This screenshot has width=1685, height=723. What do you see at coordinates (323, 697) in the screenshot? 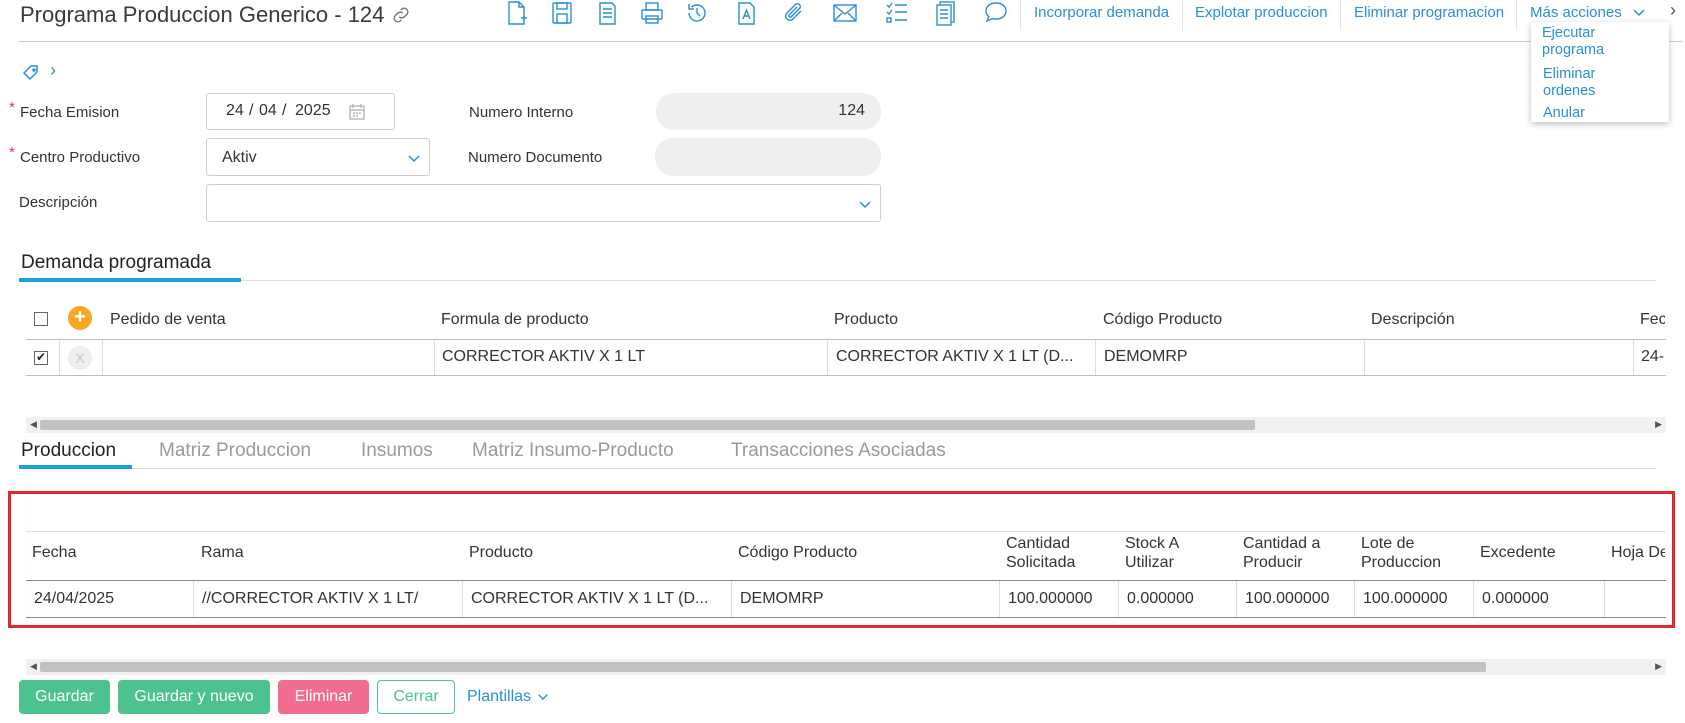
I see `eliminar-button: Eliminar` at bounding box center [323, 697].